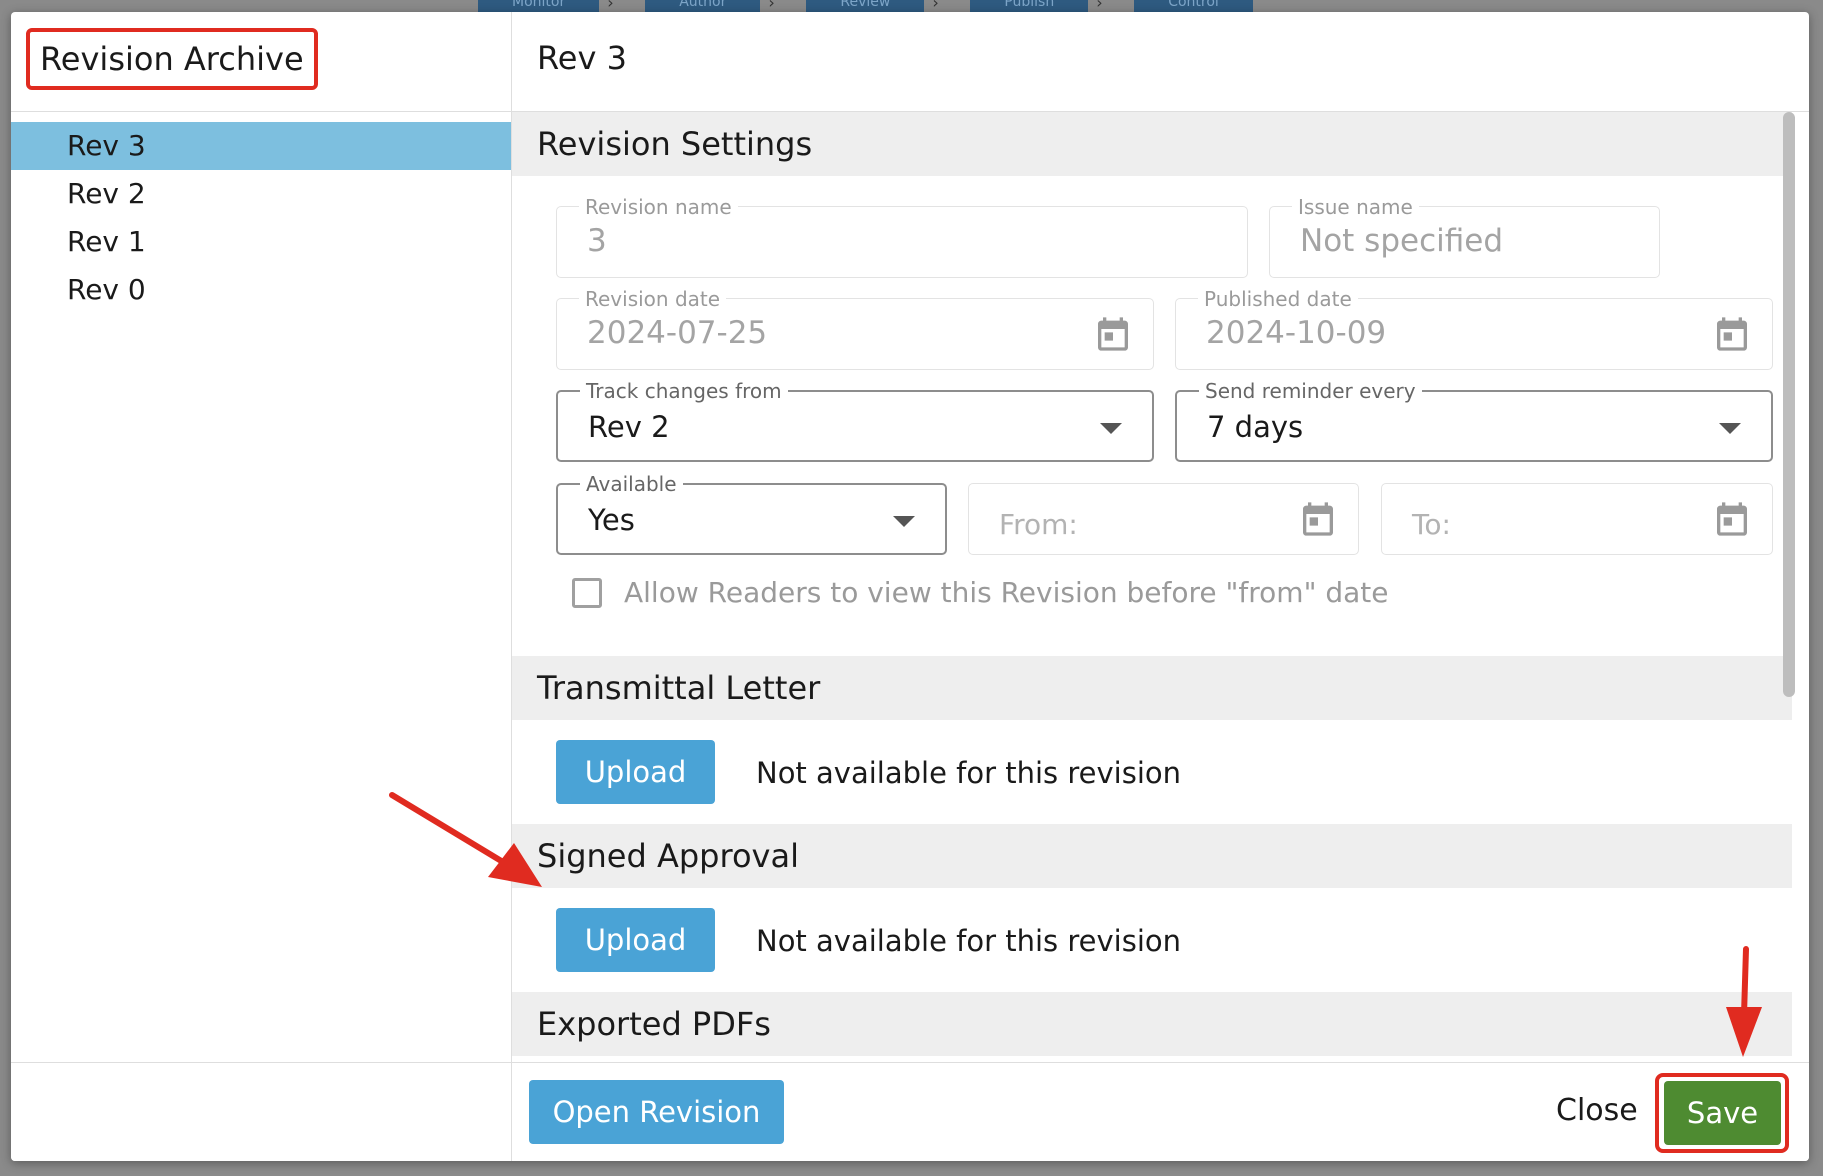  I want to click on revision-name-field: Revision name 3, so click(902, 236).